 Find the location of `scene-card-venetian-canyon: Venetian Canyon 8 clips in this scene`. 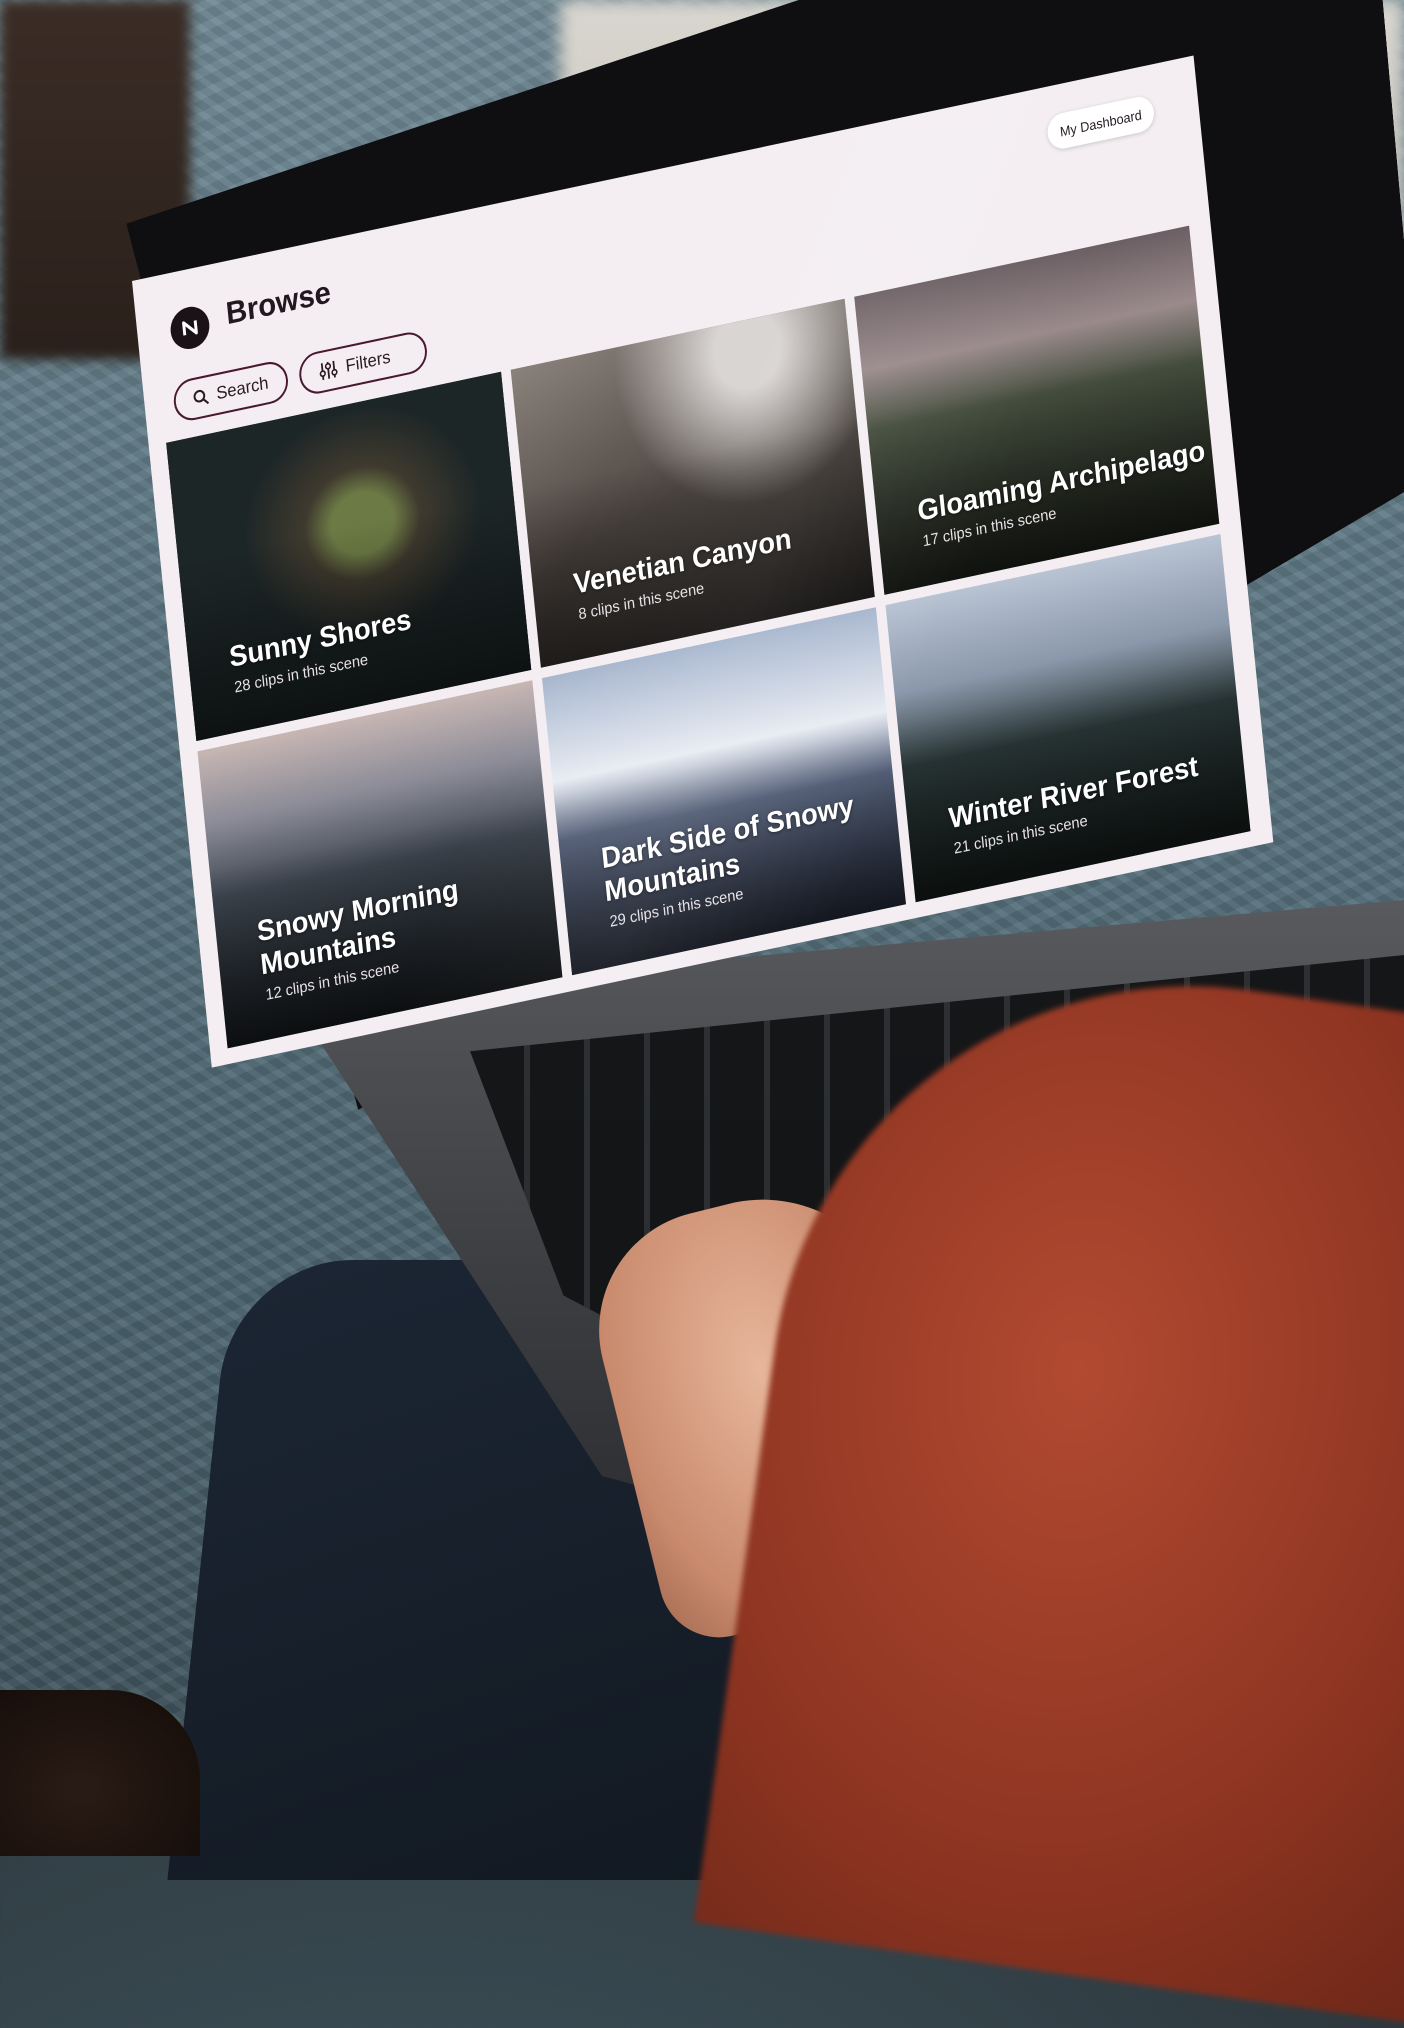

scene-card-venetian-canyon: Venetian Canyon 8 clips in this scene is located at coordinates (693, 483).